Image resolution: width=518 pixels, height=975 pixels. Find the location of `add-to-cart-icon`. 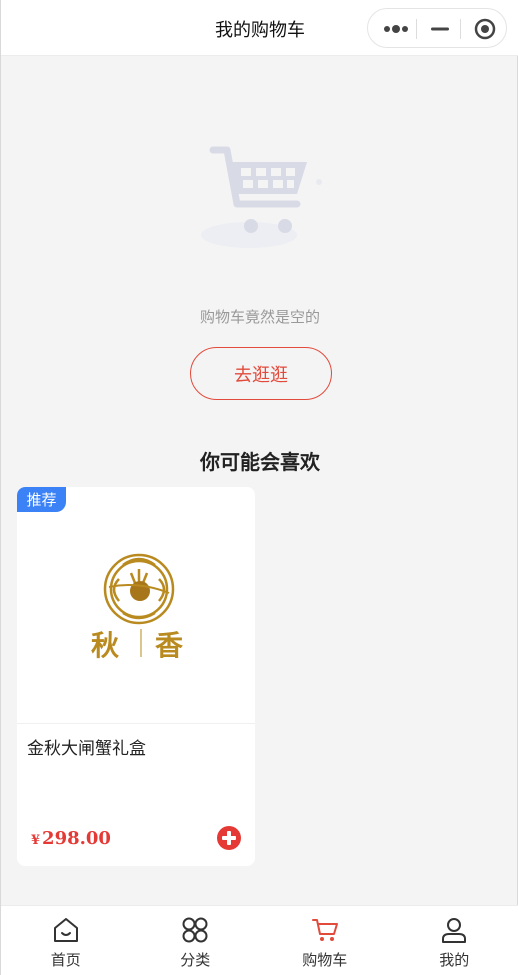

add-to-cart-icon is located at coordinates (229, 838).